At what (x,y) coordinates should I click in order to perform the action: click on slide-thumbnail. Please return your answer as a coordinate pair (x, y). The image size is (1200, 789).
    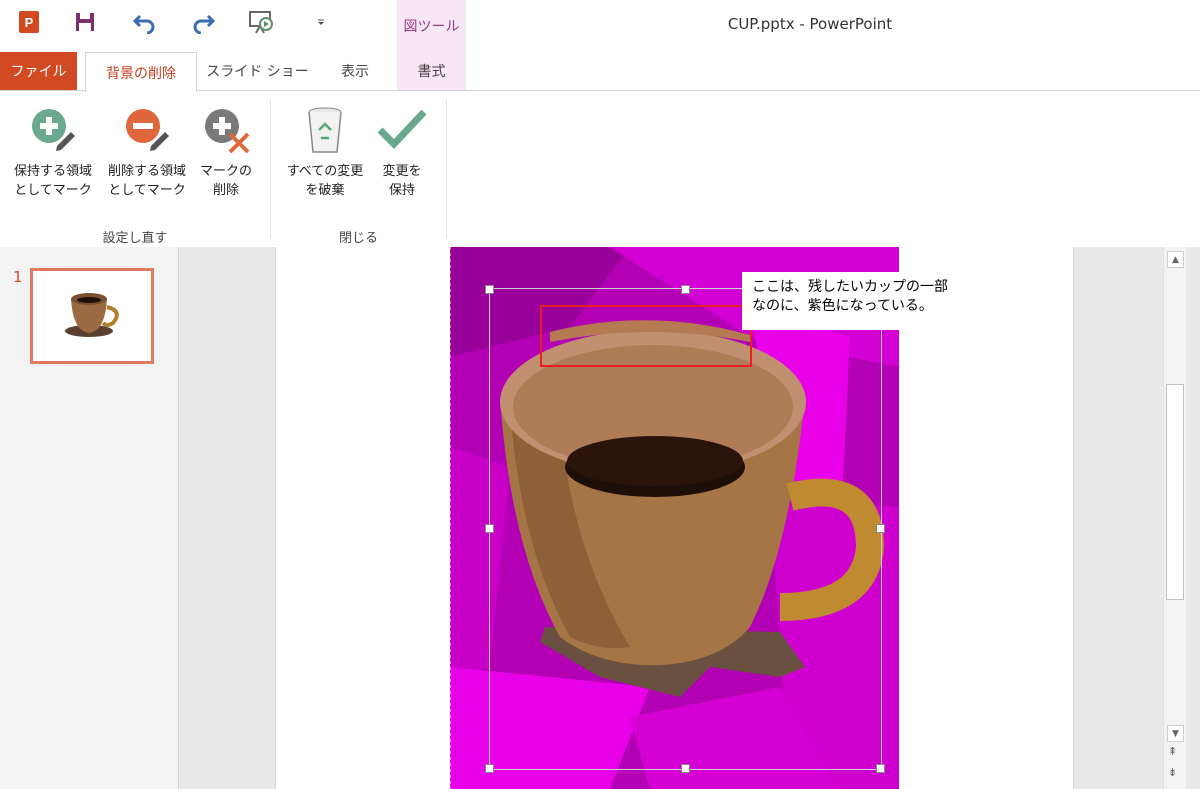
    Looking at the image, I should click on (92, 316).